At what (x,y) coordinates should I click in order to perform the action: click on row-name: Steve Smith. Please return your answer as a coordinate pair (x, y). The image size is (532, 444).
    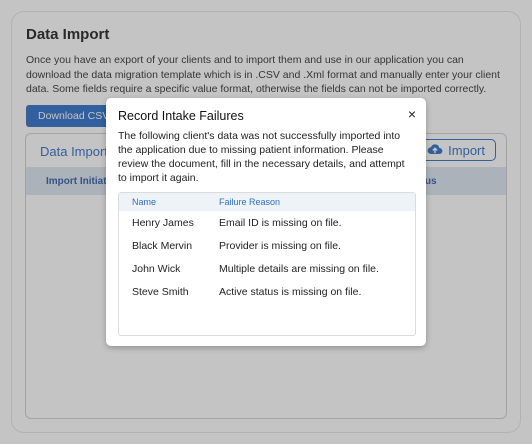
    Looking at the image, I should click on (160, 292).